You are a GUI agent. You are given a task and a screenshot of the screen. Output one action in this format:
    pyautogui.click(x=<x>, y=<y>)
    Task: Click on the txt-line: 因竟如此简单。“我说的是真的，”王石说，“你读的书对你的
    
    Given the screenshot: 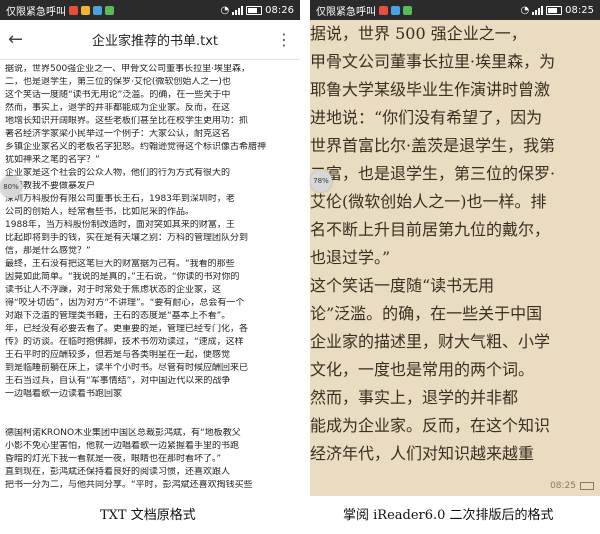 What is the action you would take?
    pyautogui.click(x=122, y=277)
    